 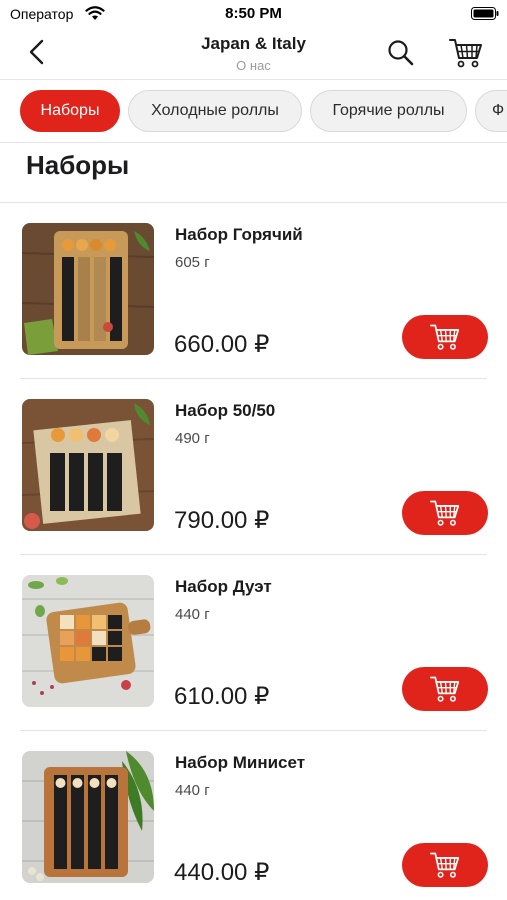 What do you see at coordinates (222, 344) in the screenshot?
I see `product-price: 660.00 ₽` at bounding box center [222, 344].